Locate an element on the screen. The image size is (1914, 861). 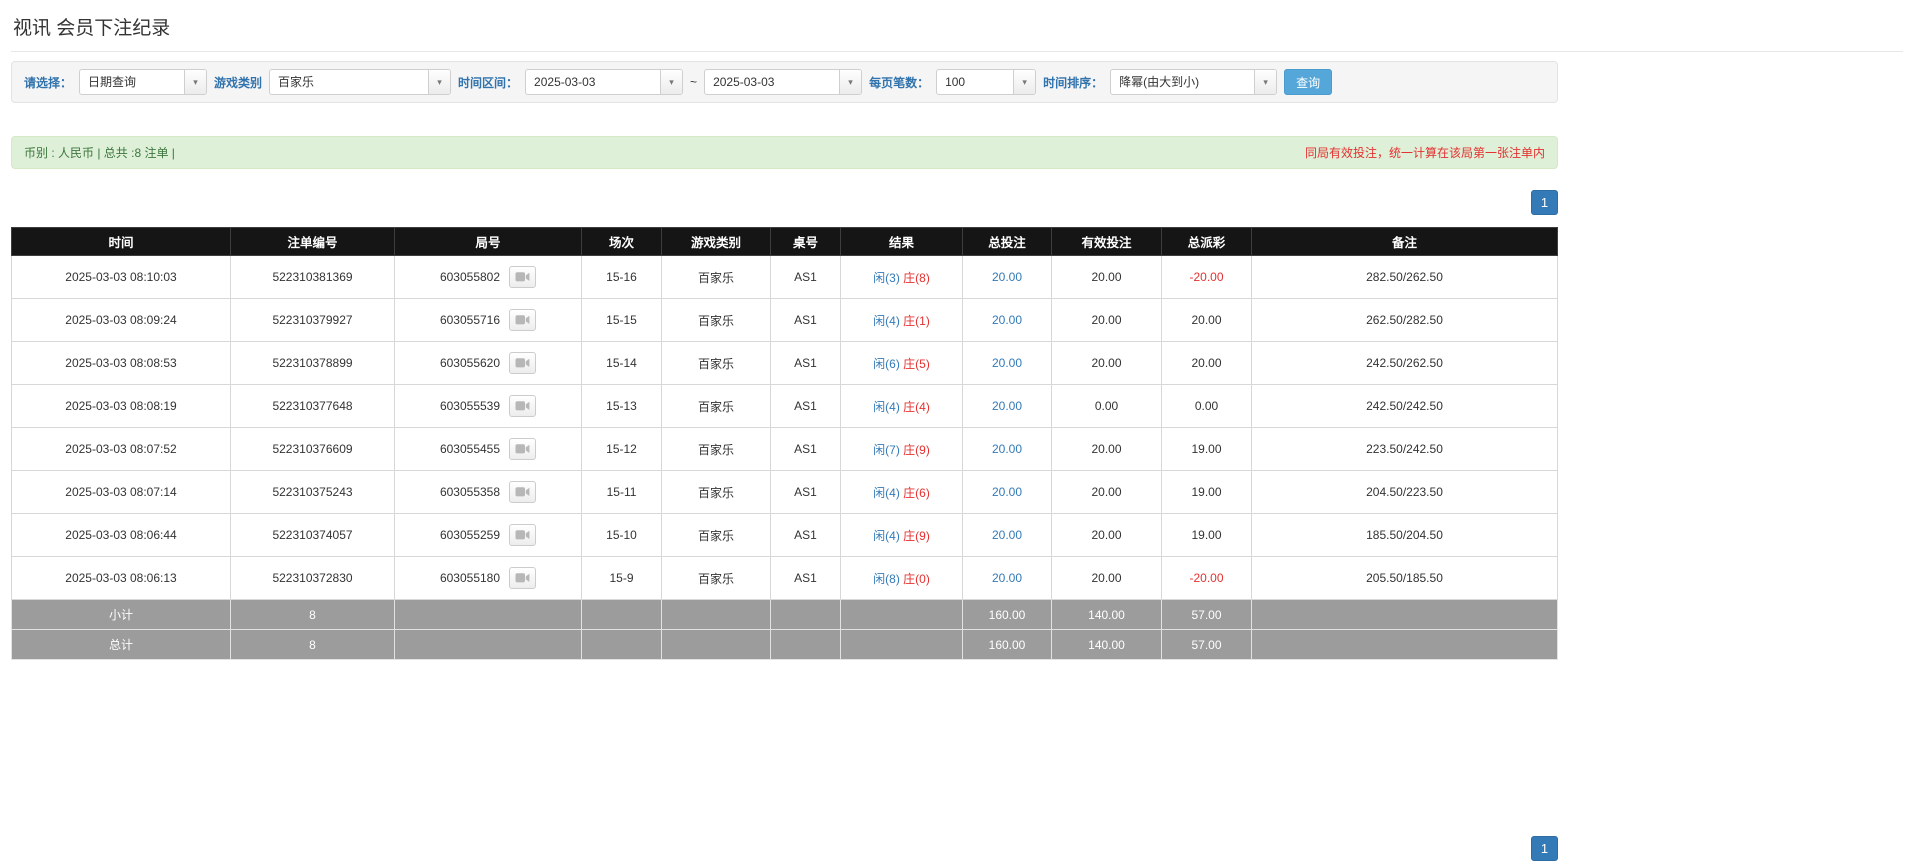
cell-session: 15-11 is located at coordinates (621, 492).